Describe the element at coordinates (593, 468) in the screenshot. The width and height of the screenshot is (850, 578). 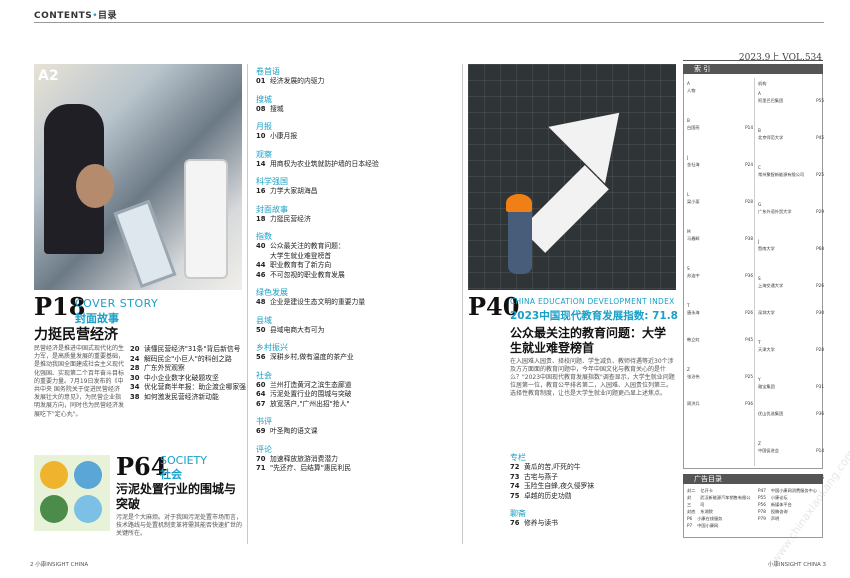
I see `toc-item: 72 黄瓜的苦,吓死的牛` at that location.